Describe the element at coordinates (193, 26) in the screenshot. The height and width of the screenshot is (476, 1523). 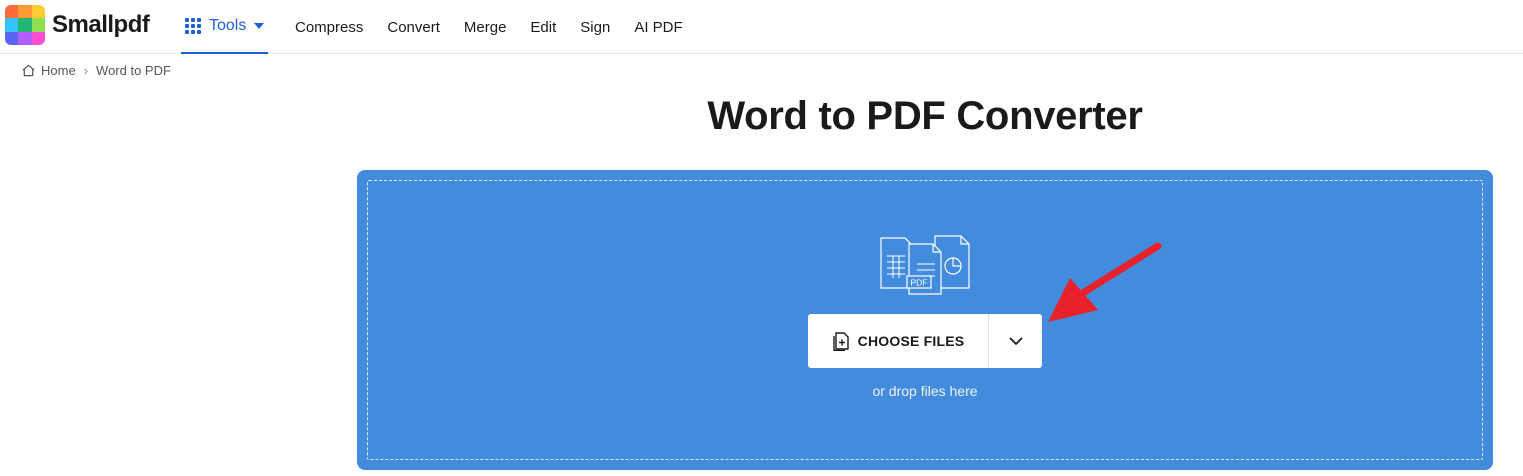
I see `grid-icon` at that location.